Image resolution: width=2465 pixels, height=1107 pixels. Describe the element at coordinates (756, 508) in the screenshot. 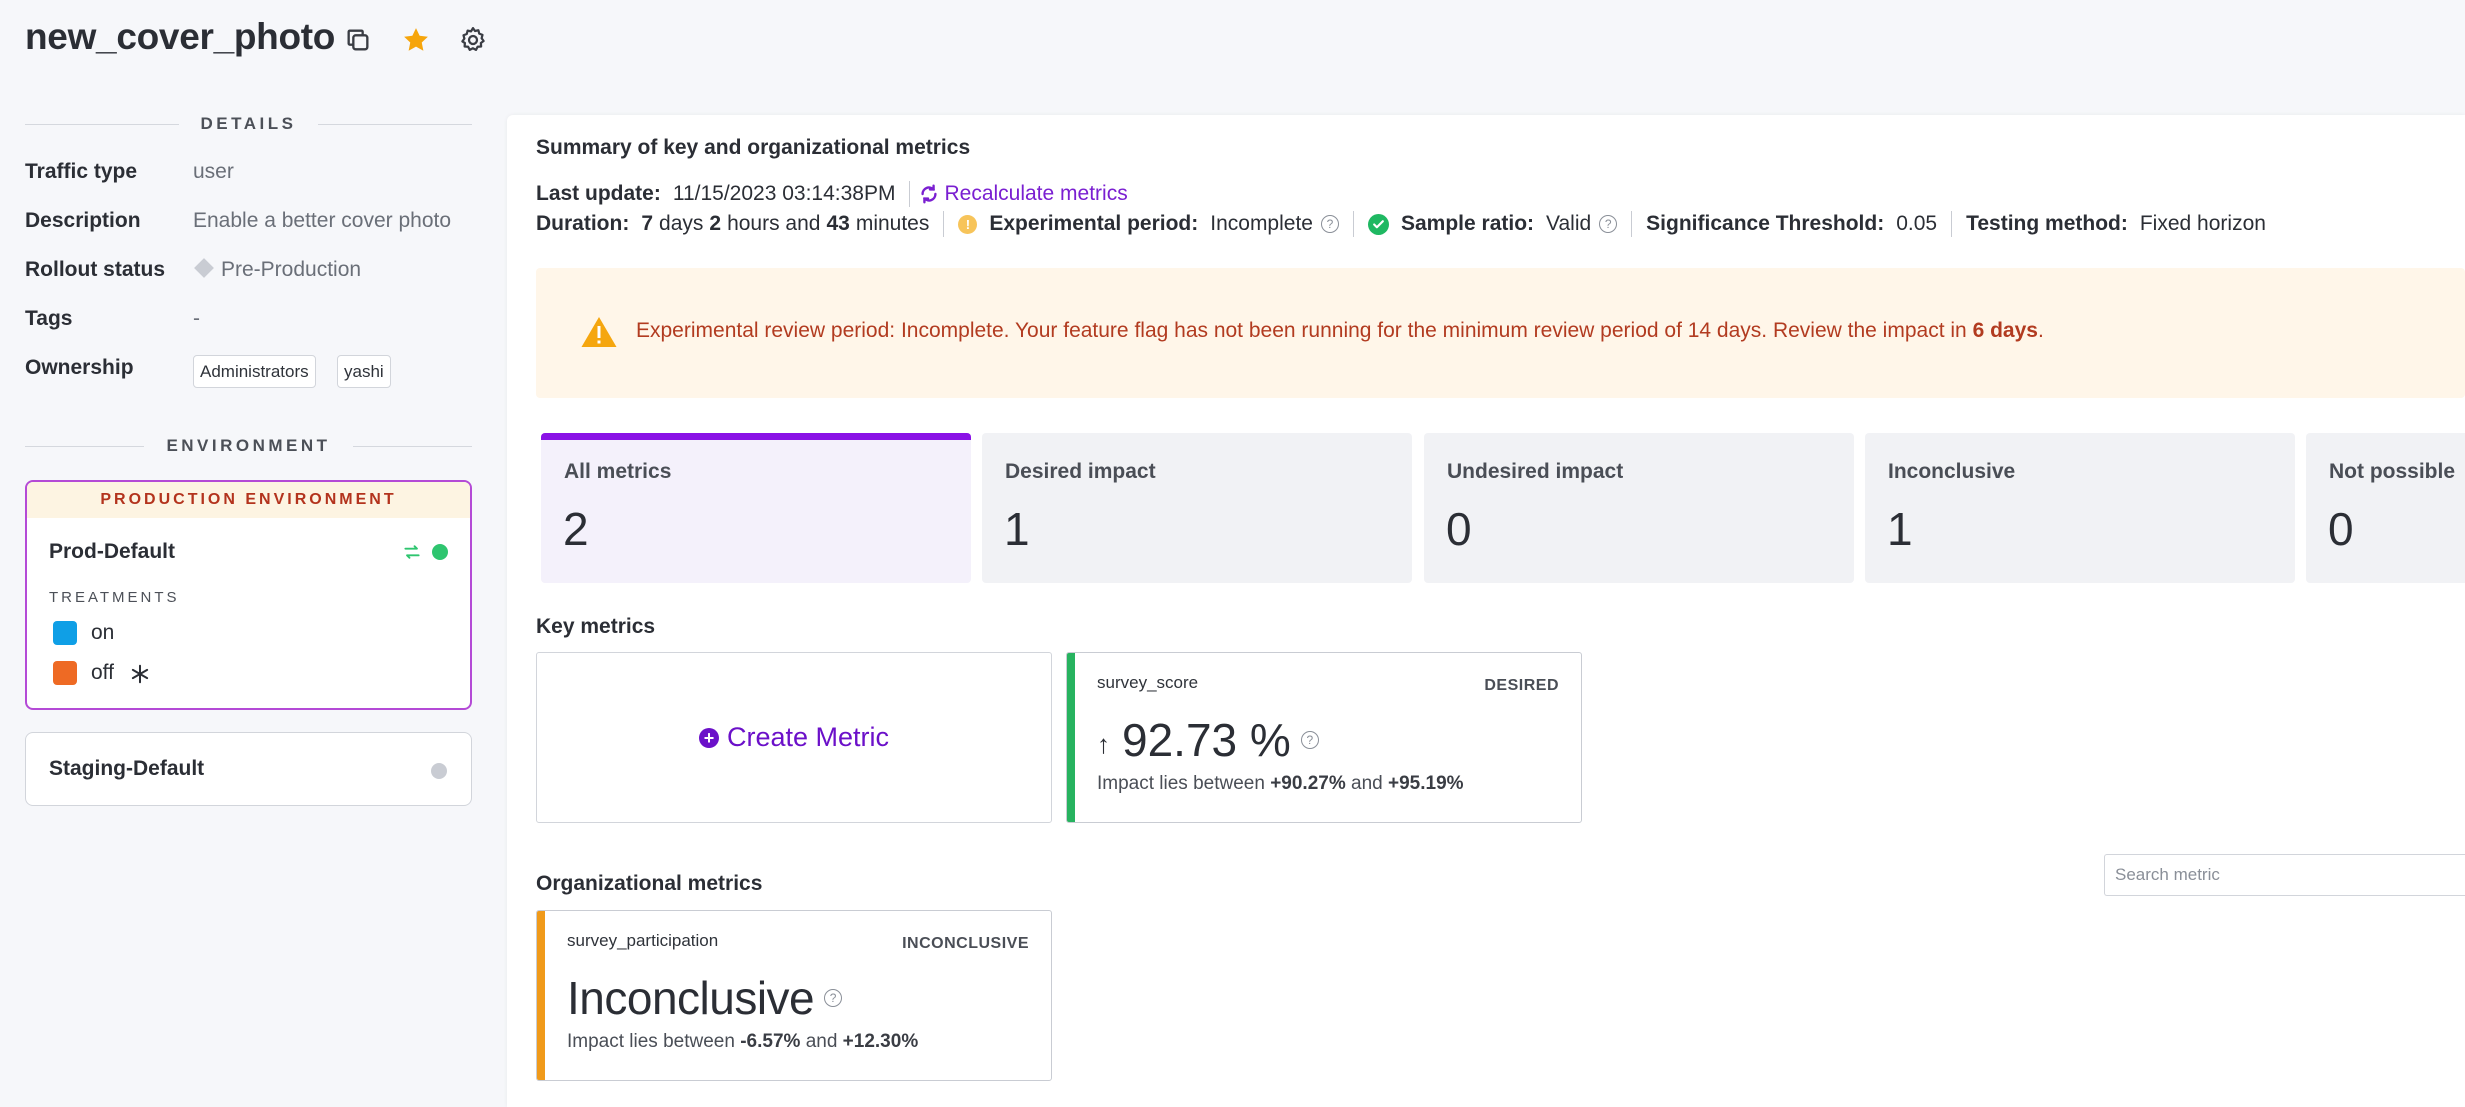

I see `tile-all-metrics: All metrics 2` at that location.